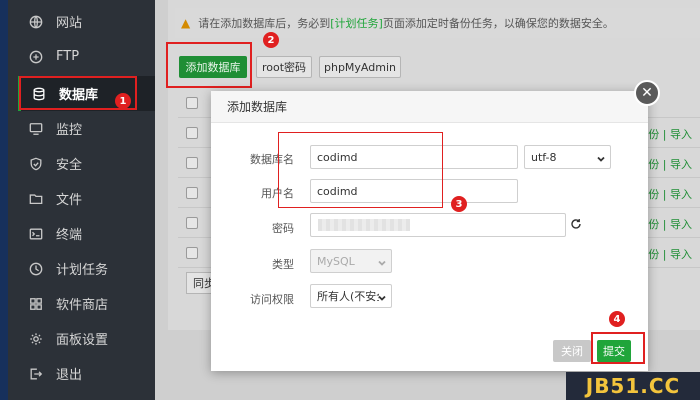  What do you see at coordinates (69, 235) in the screenshot?
I see `sidebar-item-label: 终端` at bounding box center [69, 235].